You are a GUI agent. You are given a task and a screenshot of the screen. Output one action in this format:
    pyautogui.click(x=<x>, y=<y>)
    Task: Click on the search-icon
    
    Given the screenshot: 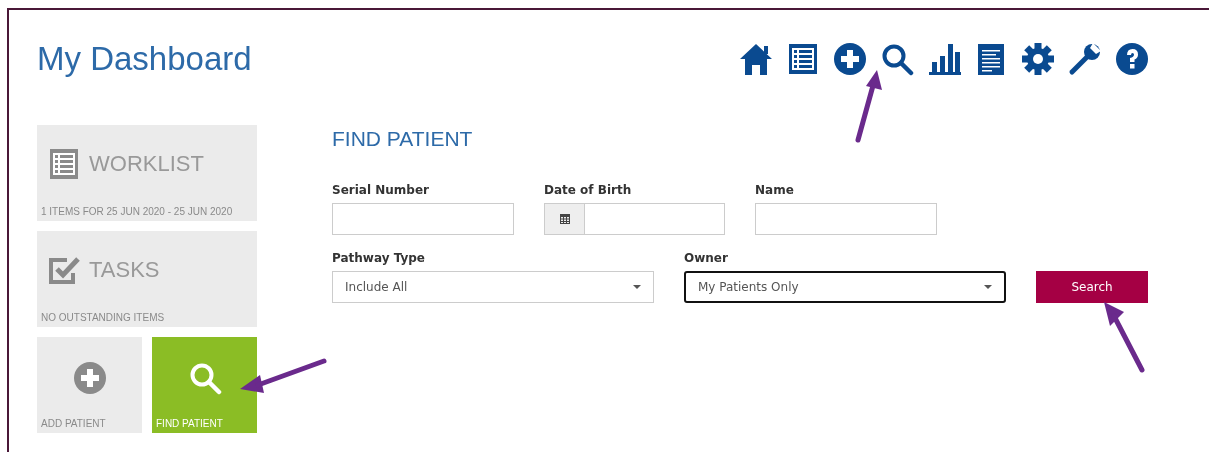 What is the action you would take?
    pyautogui.click(x=897, y=59)
    